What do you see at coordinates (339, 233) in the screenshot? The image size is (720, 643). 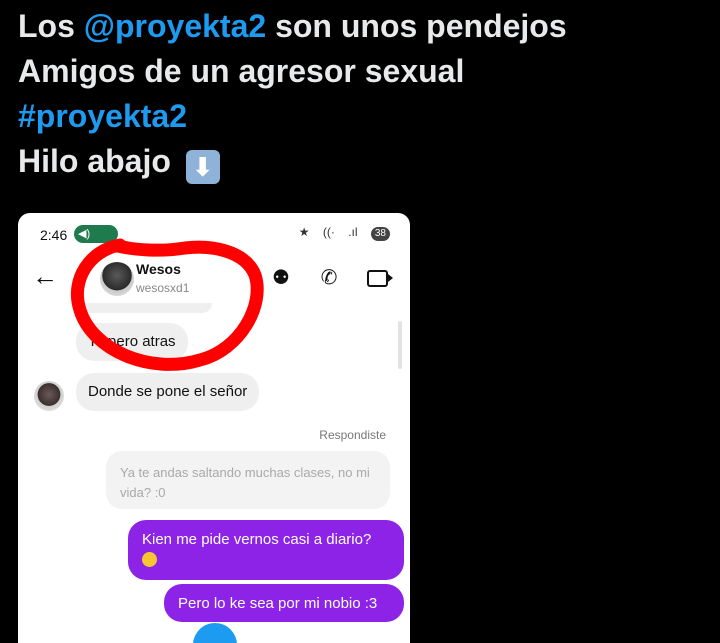 I see `status-icons: ★ ((· .ıl 38` at bounding box center [339, 233].